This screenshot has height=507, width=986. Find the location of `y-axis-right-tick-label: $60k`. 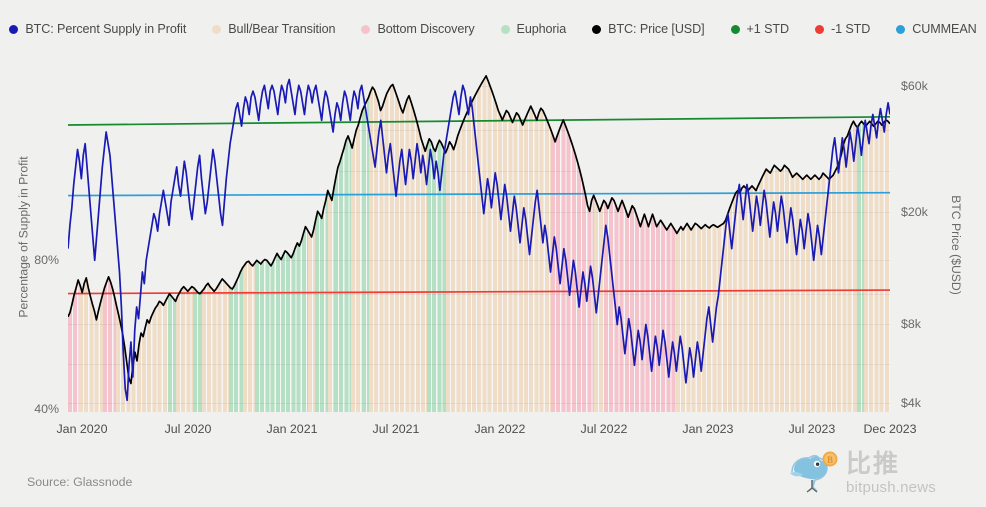

y-axis-right-tick-label: $60k is located at coordinates (914, 86).